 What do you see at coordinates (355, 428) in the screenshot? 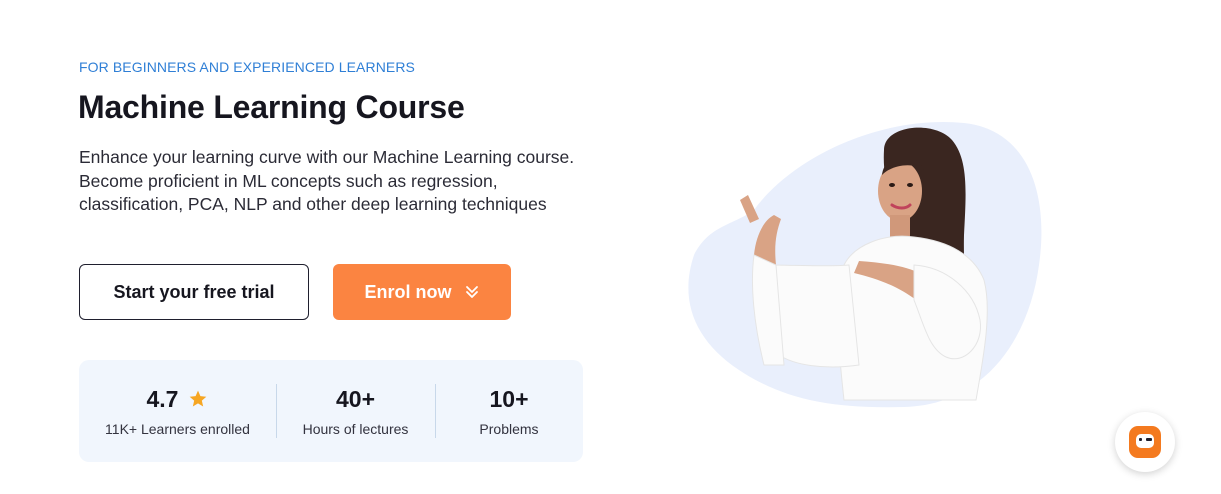
I see `hours-label: Hours of lectures` at bounding box center [355, 428].